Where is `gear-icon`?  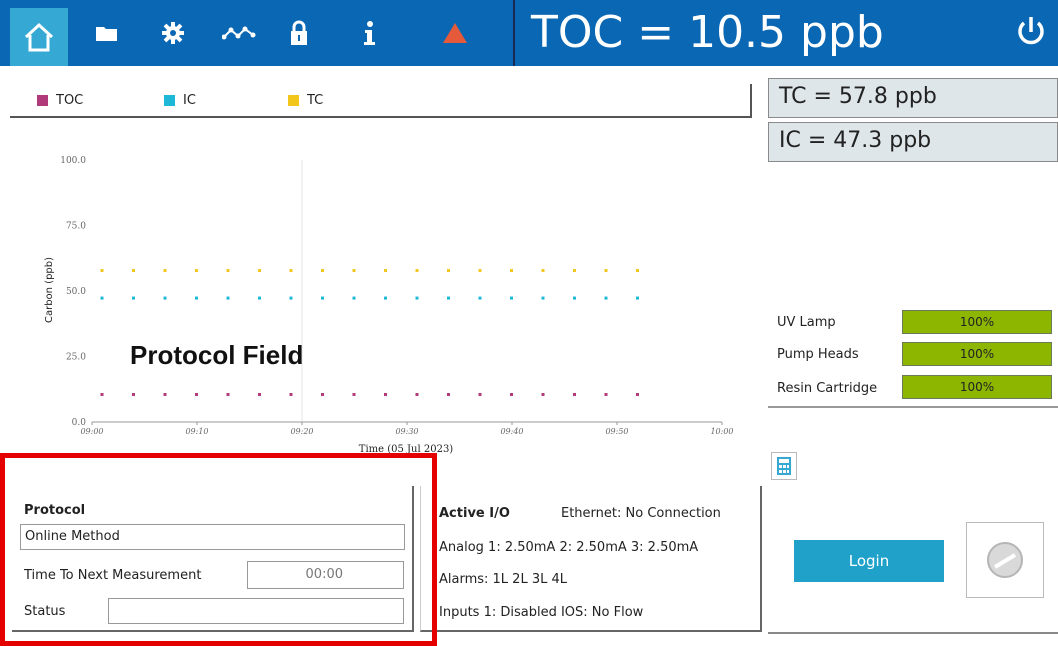
gear-icon is located at coordinates (173, 33).